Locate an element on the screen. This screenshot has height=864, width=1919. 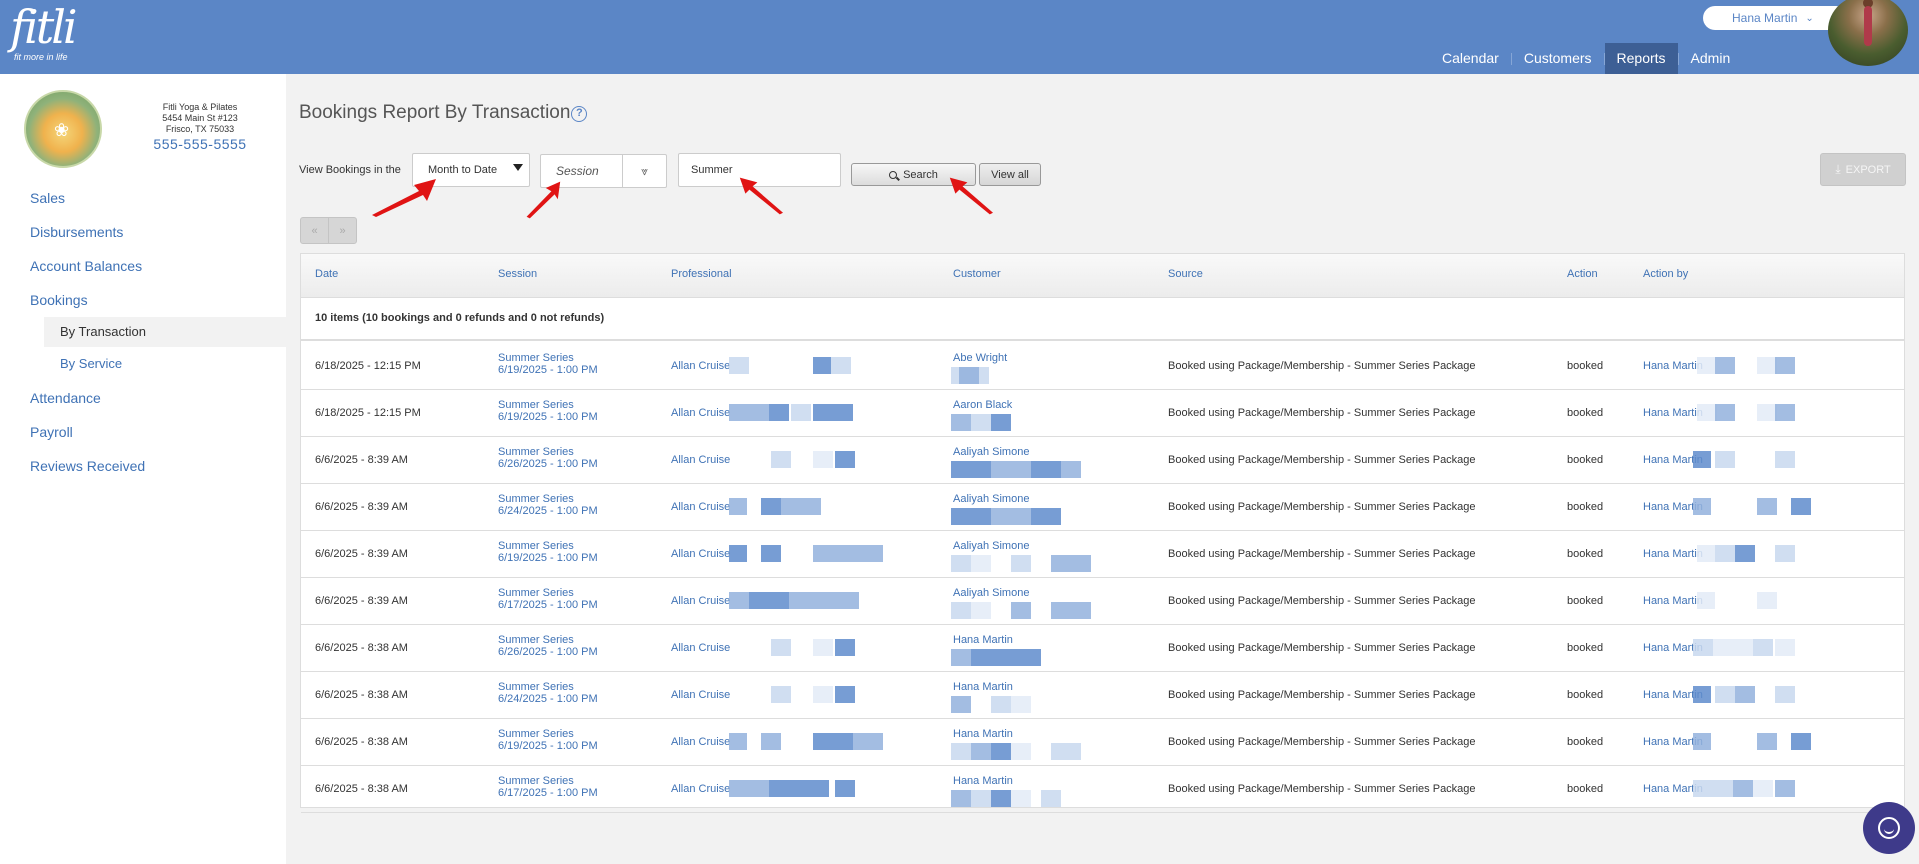
column-header-professional: Professional is located at coordinates (701, 274).